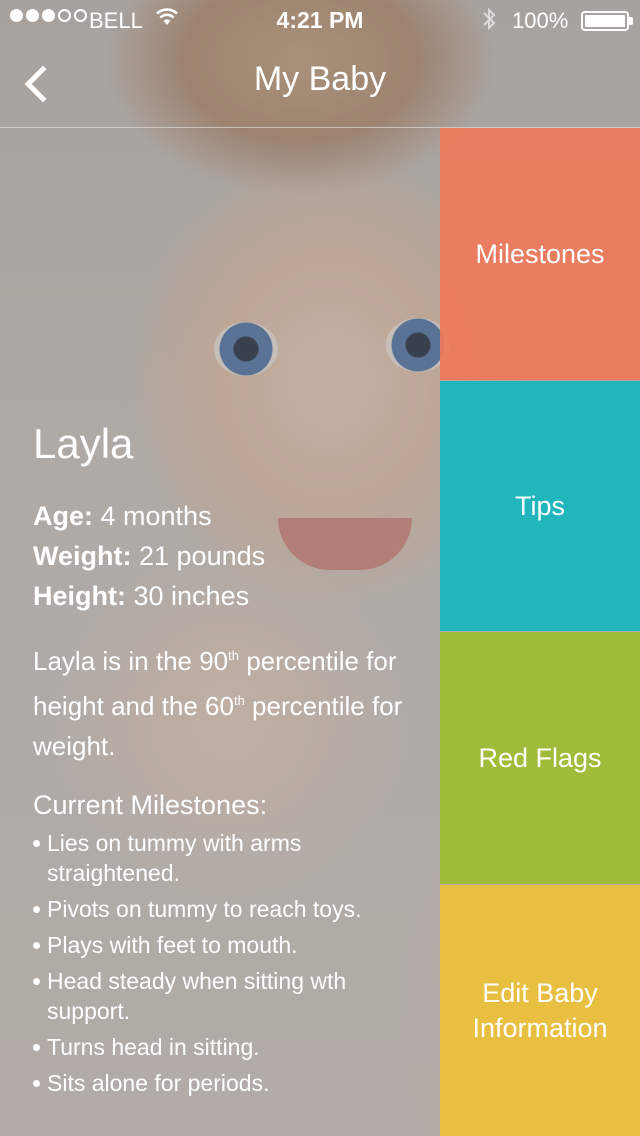  I want to click on list-item: Pivots on tummy to reach toys., so click(223, 909).